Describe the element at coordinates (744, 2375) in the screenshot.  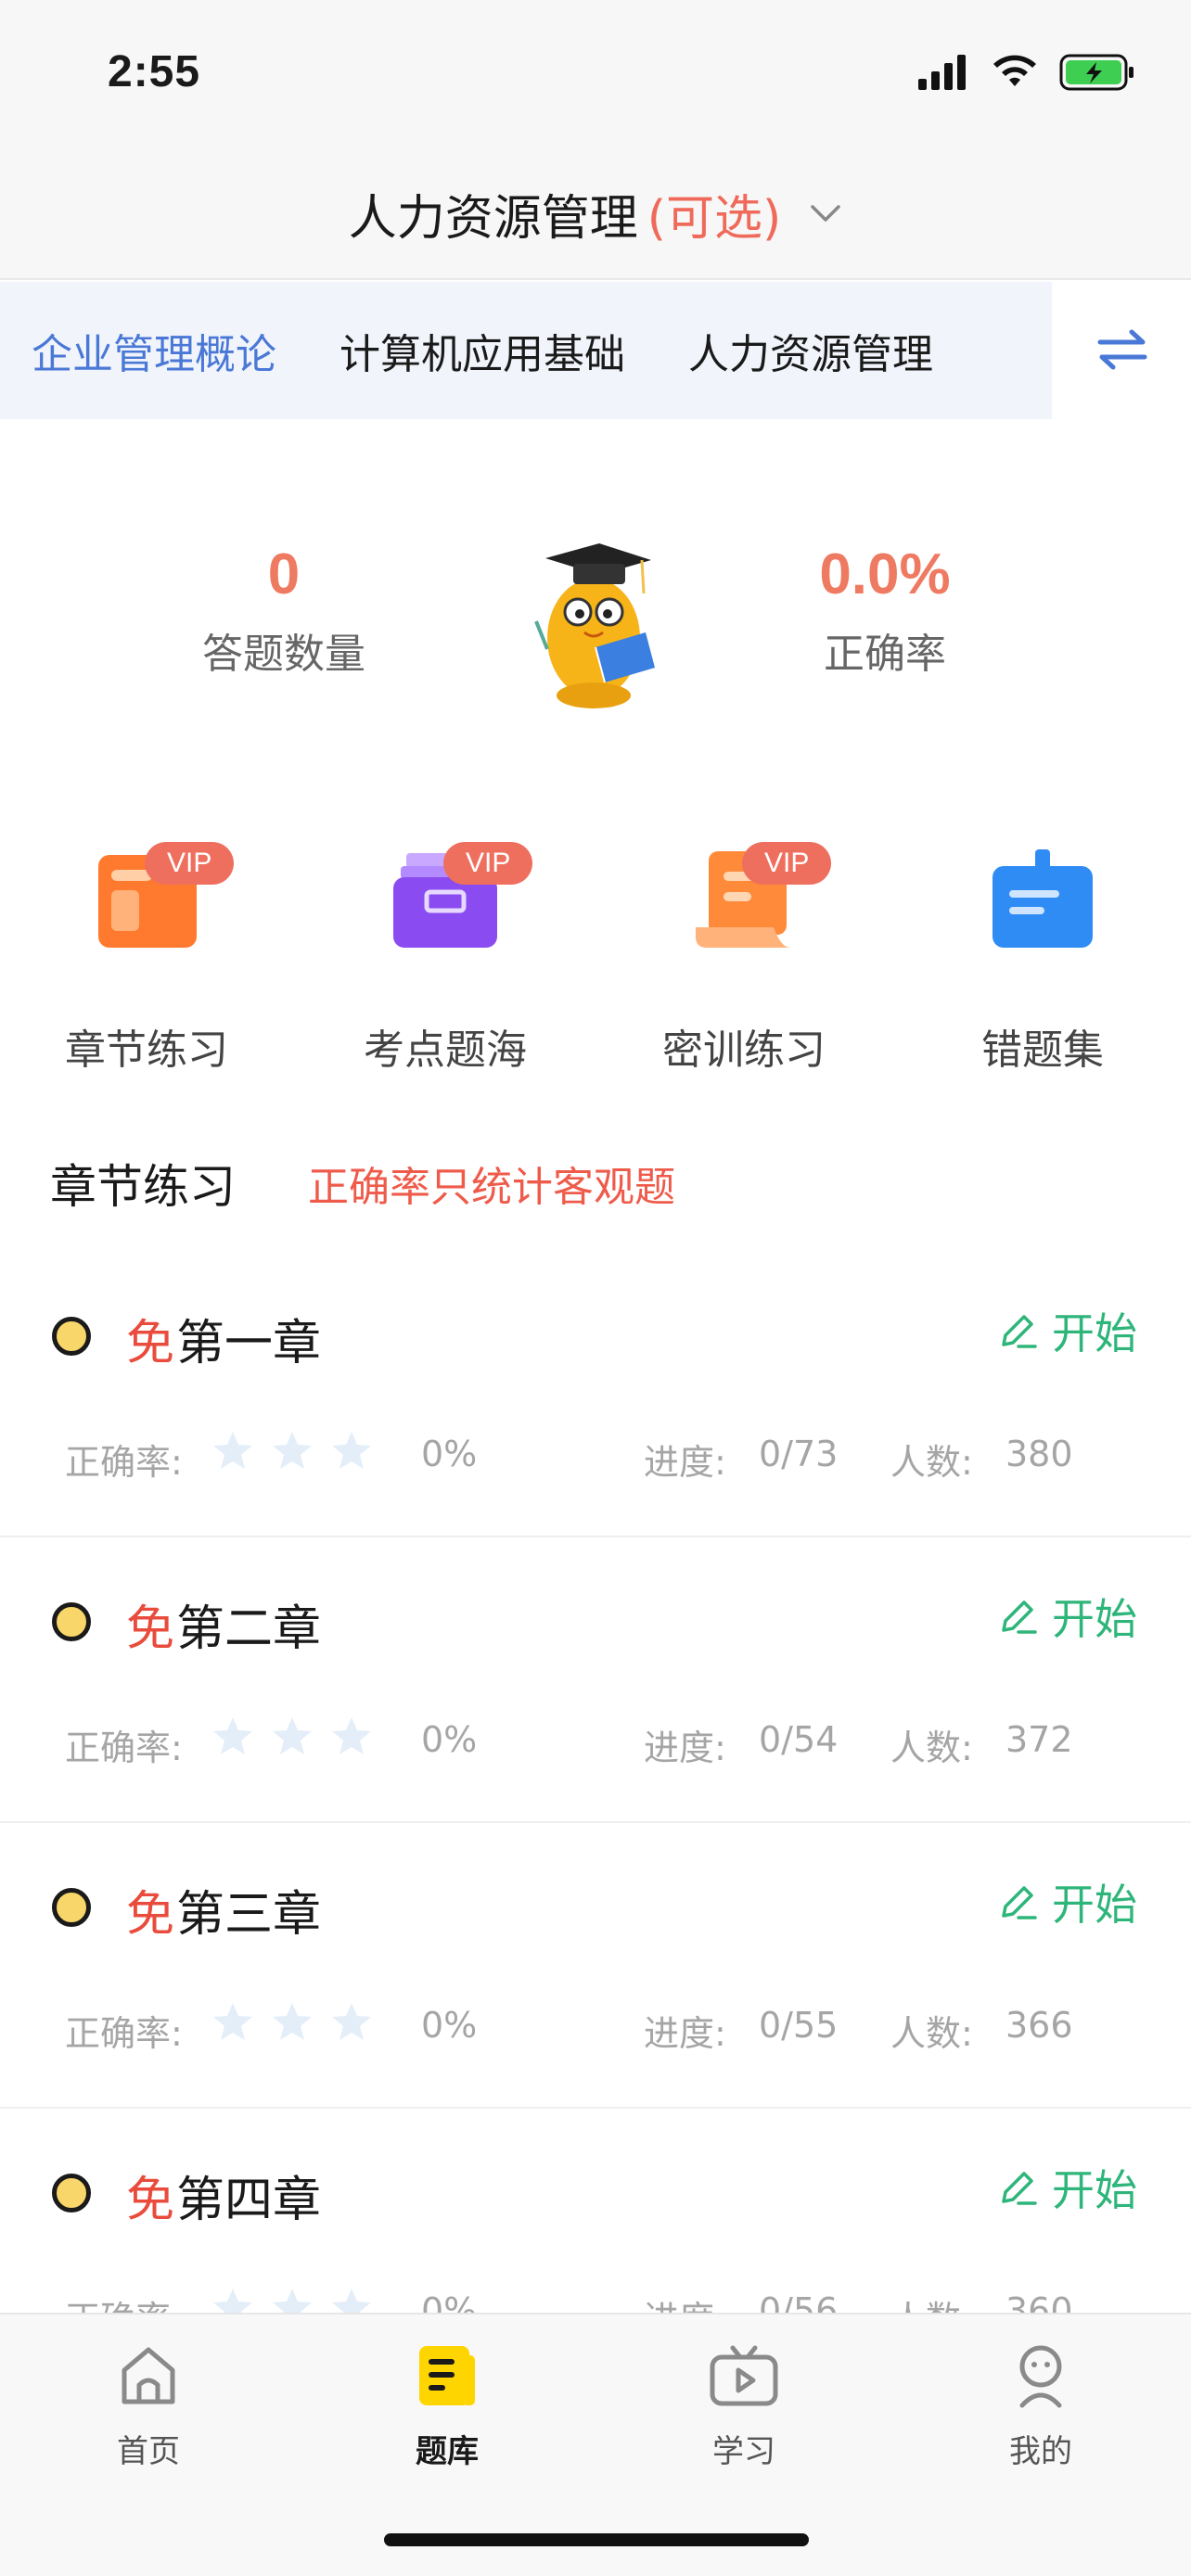
I see `tv-play-icon` at that location.